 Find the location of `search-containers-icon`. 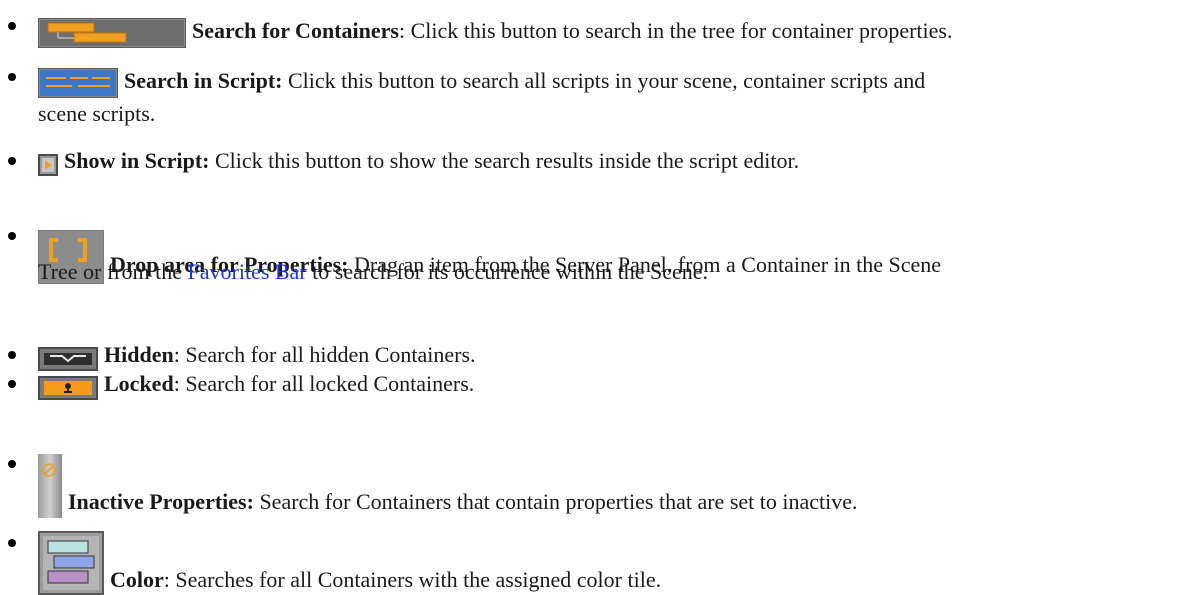

search-containers-icon is located at coordinates (112, 33).